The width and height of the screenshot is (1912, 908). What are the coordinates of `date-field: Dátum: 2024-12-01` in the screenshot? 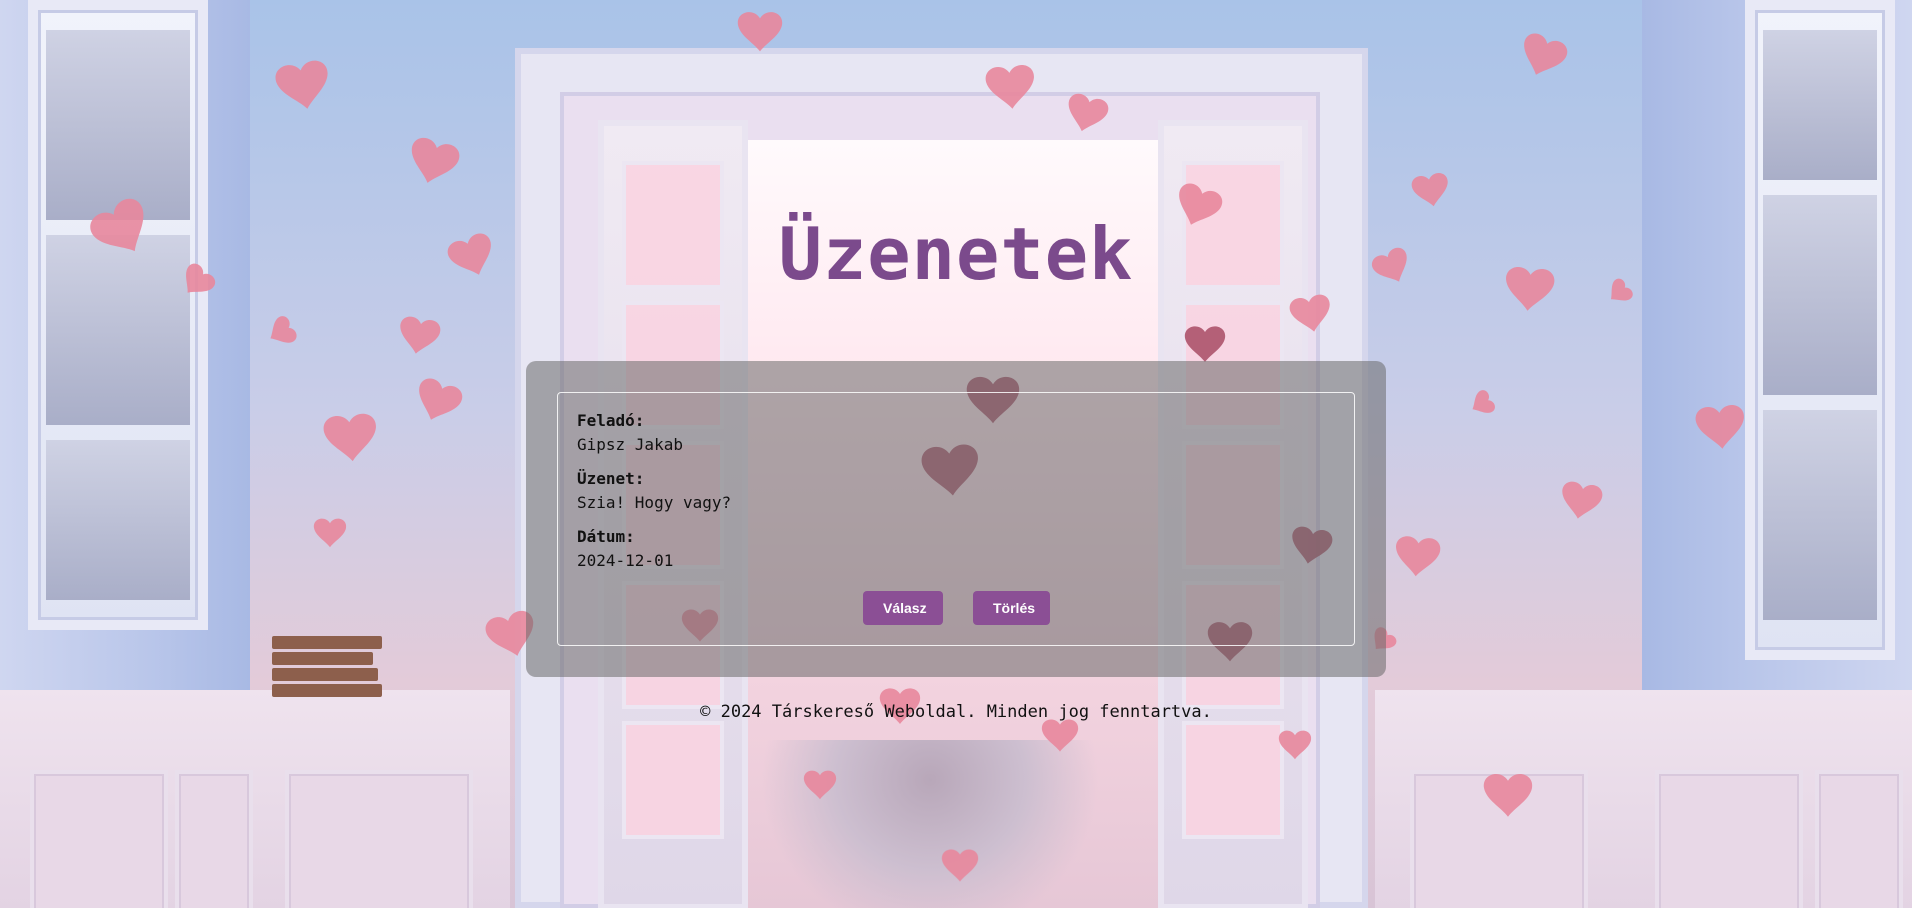 It's located at (625, 549).